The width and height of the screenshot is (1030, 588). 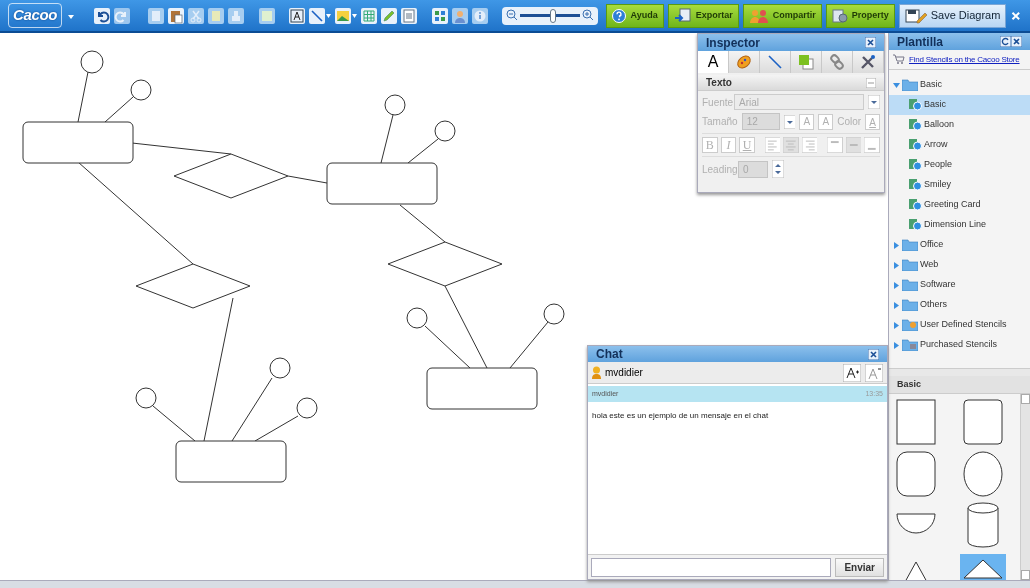 I want to click on tree-folder: Purchased Stencils, so click(x=959, y=345).